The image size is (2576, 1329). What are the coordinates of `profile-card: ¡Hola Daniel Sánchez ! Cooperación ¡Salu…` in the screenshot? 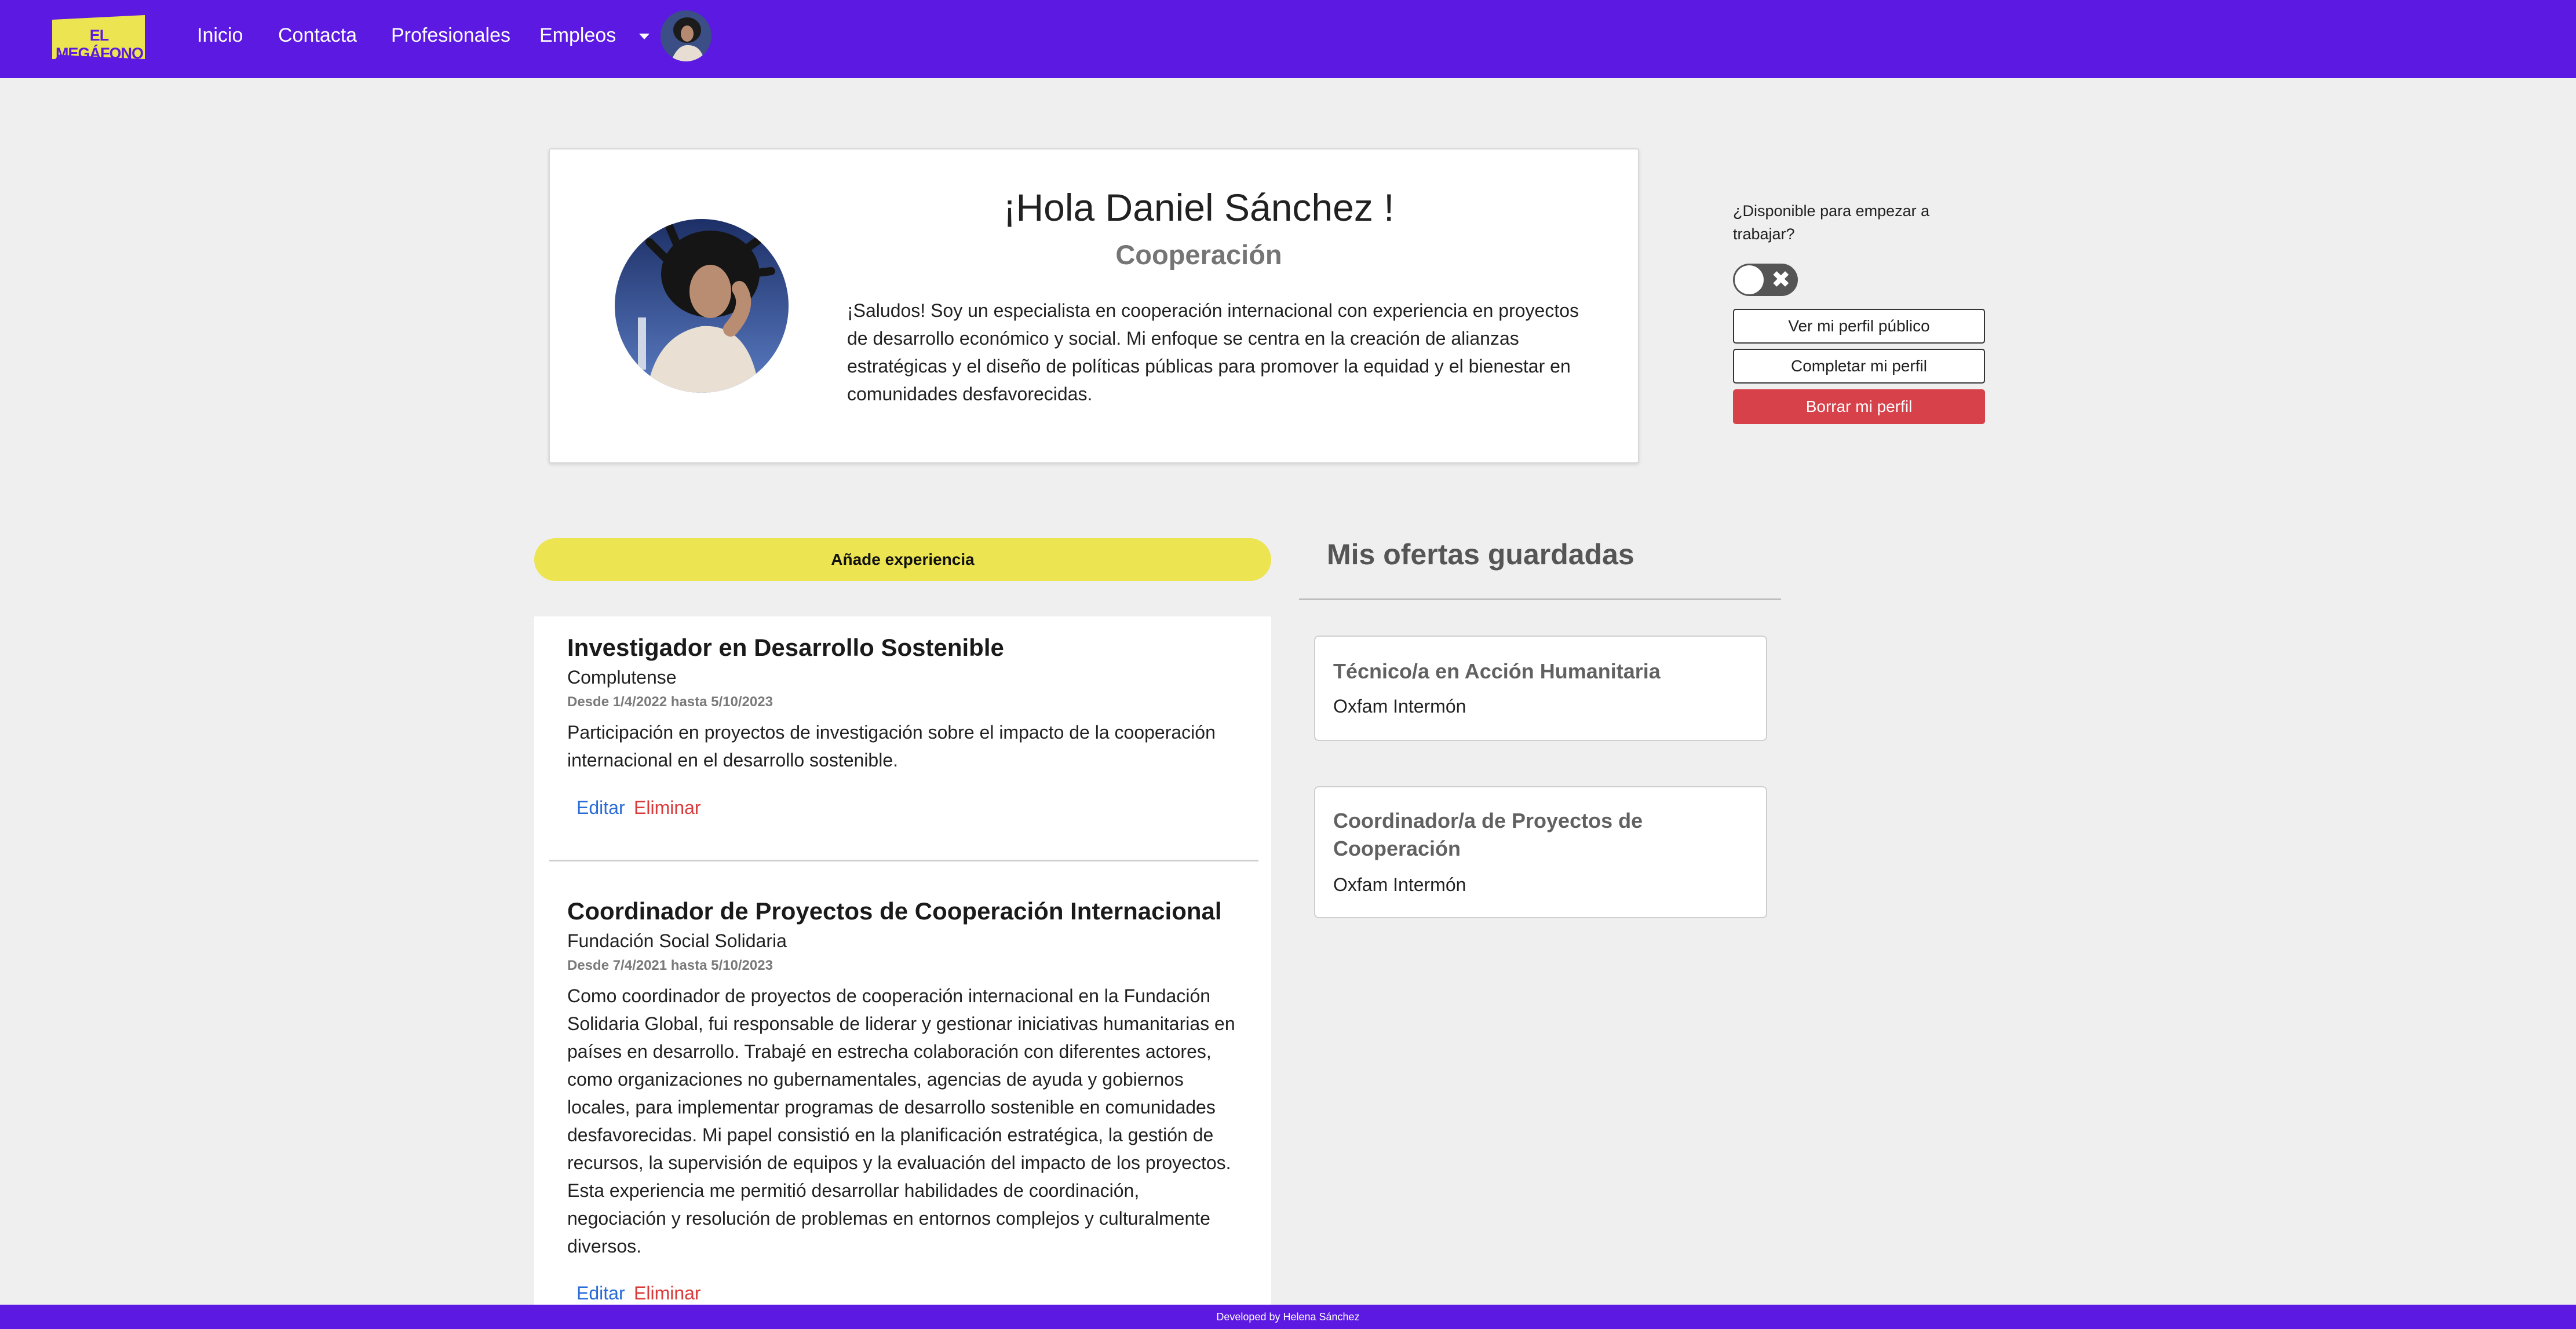 It's located at (1094, 306).